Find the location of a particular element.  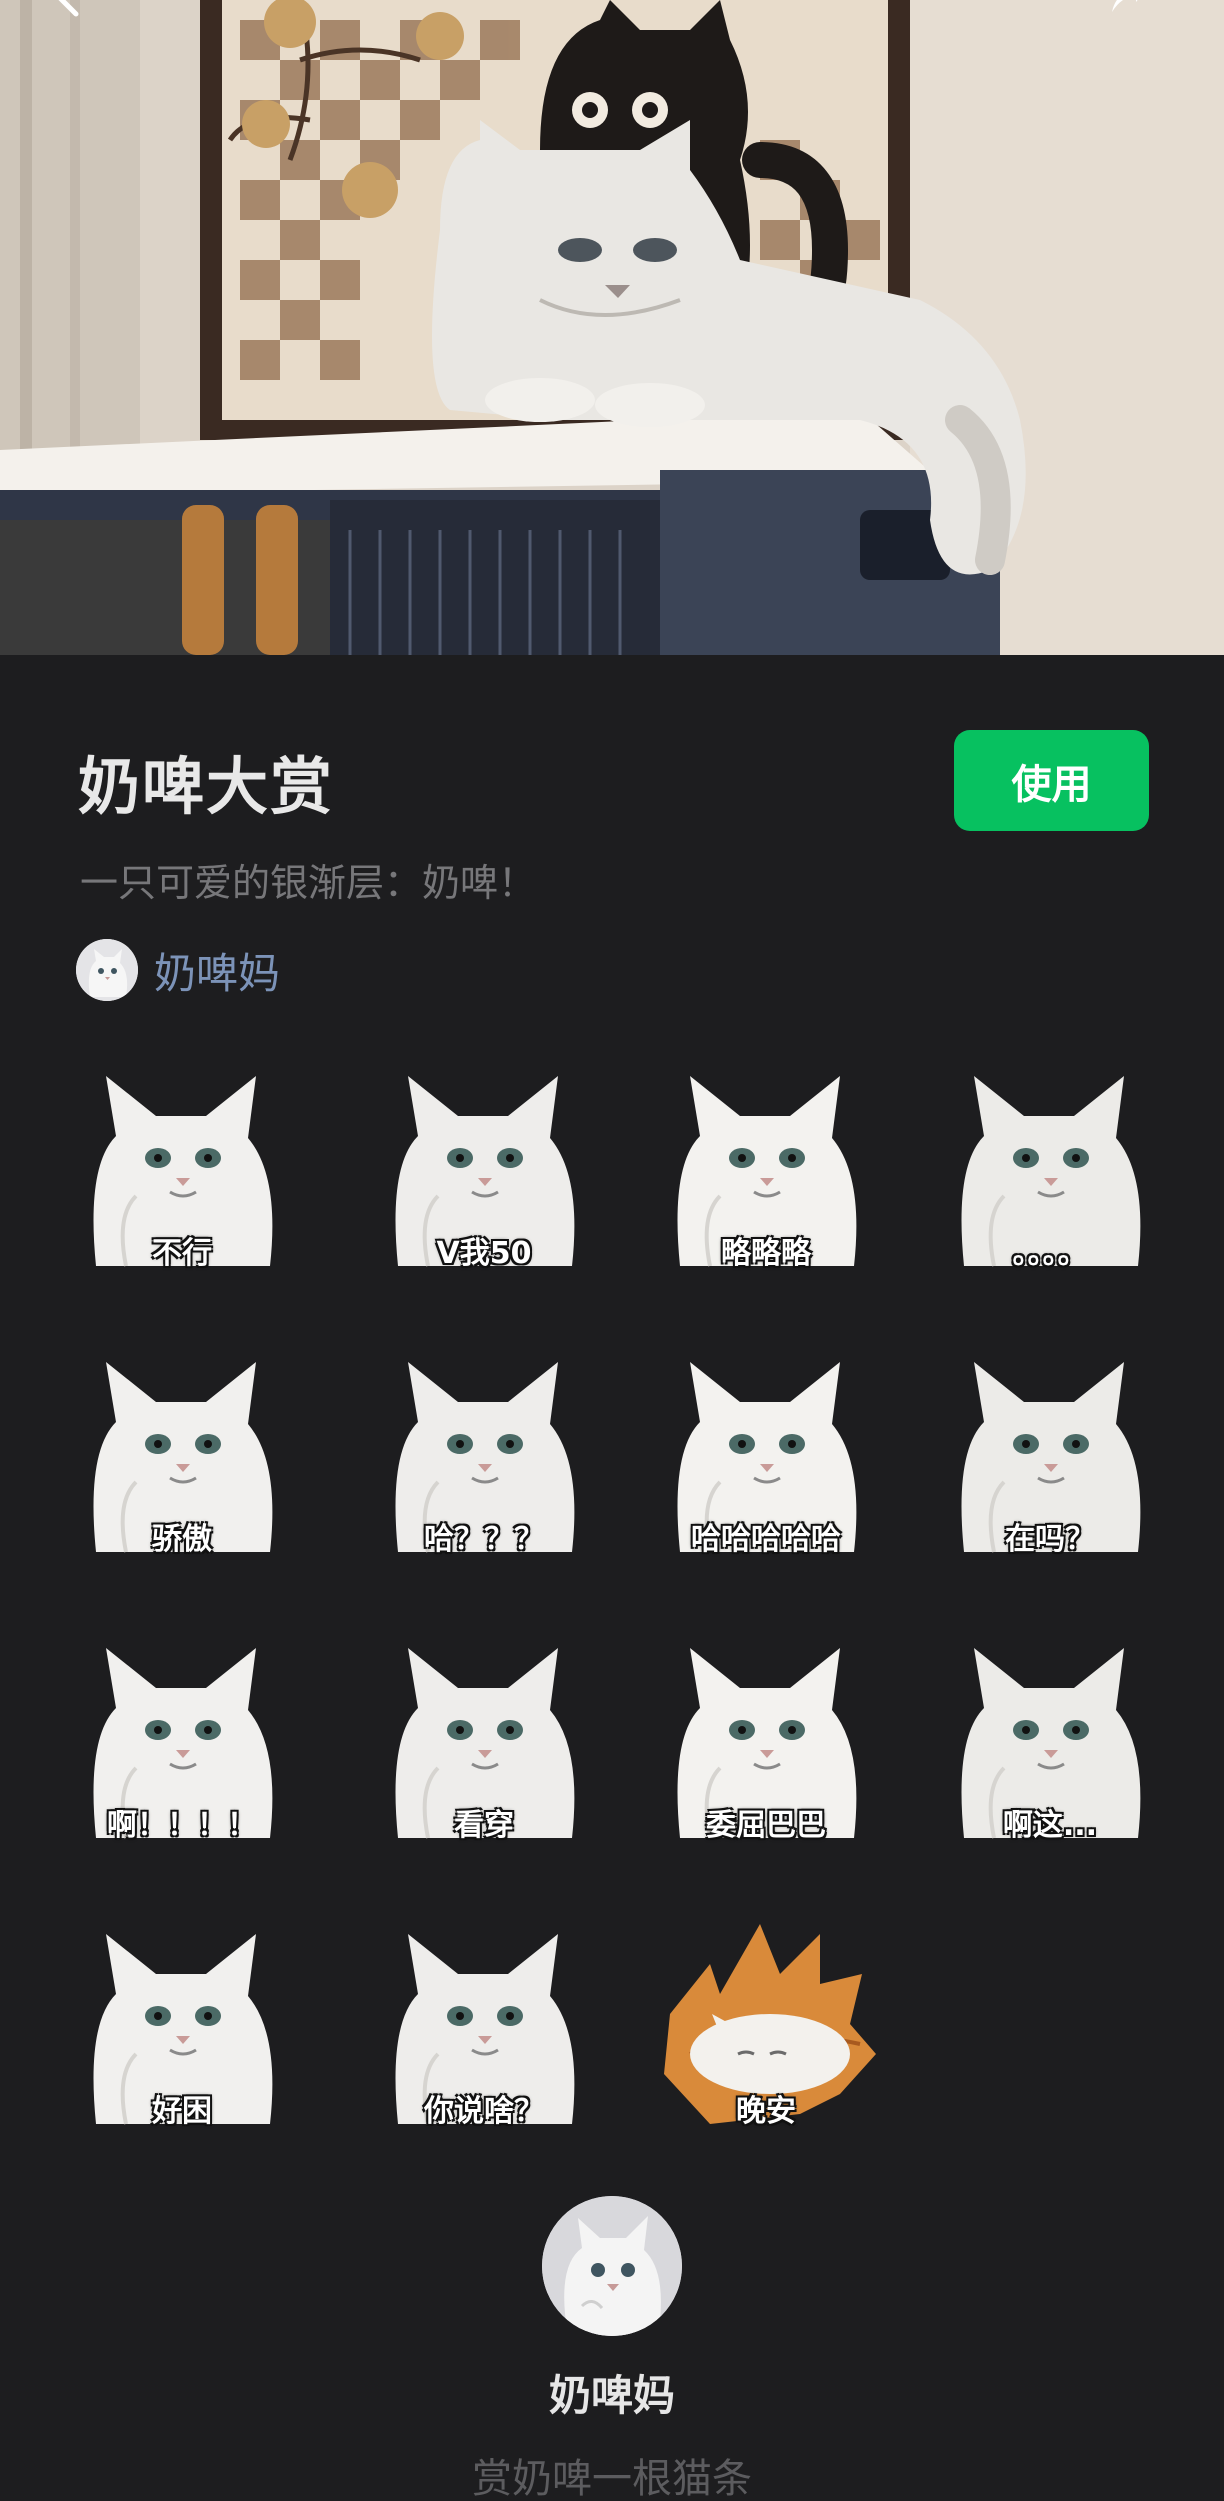

sticker-item: 委屈巴巴 is located at coordinates (766, 1734).